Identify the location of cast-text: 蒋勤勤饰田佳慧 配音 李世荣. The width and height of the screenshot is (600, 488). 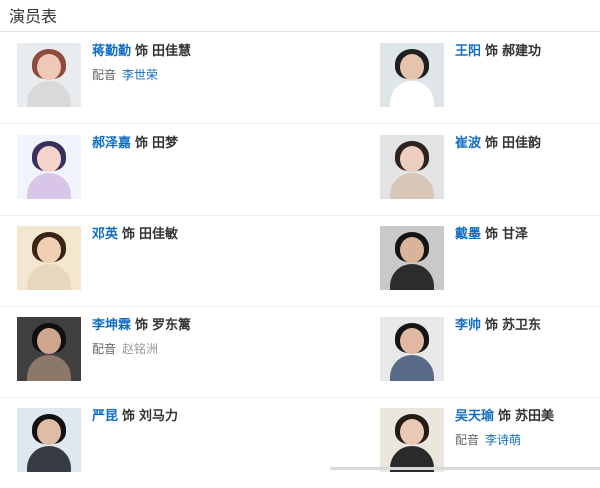
(222, 63).